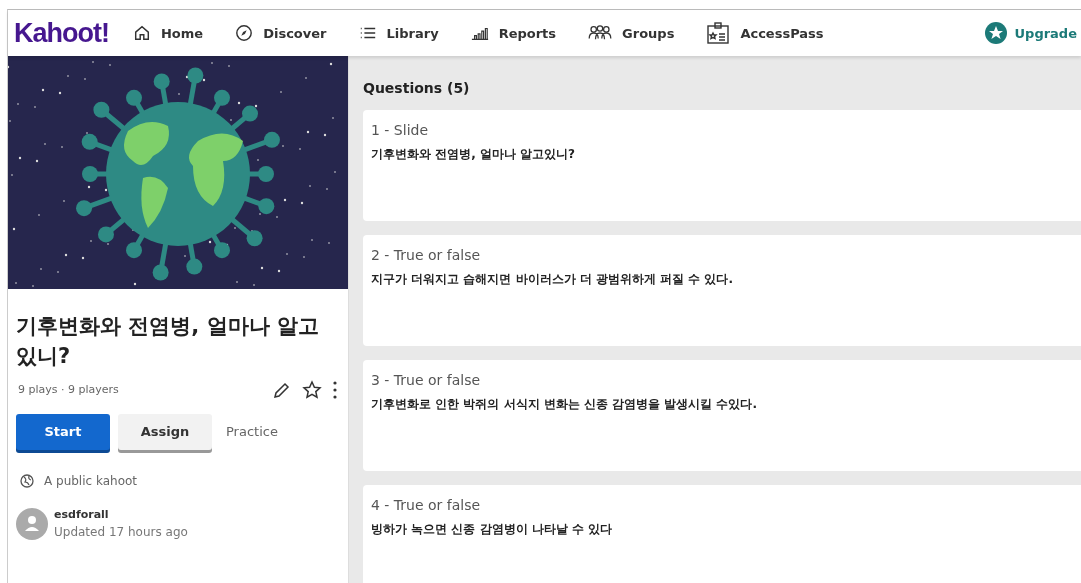 The image size is (1081, 583). Describe the element at coordinates (32, 523) in the screenshot. I see `avatar-icon` at that location.